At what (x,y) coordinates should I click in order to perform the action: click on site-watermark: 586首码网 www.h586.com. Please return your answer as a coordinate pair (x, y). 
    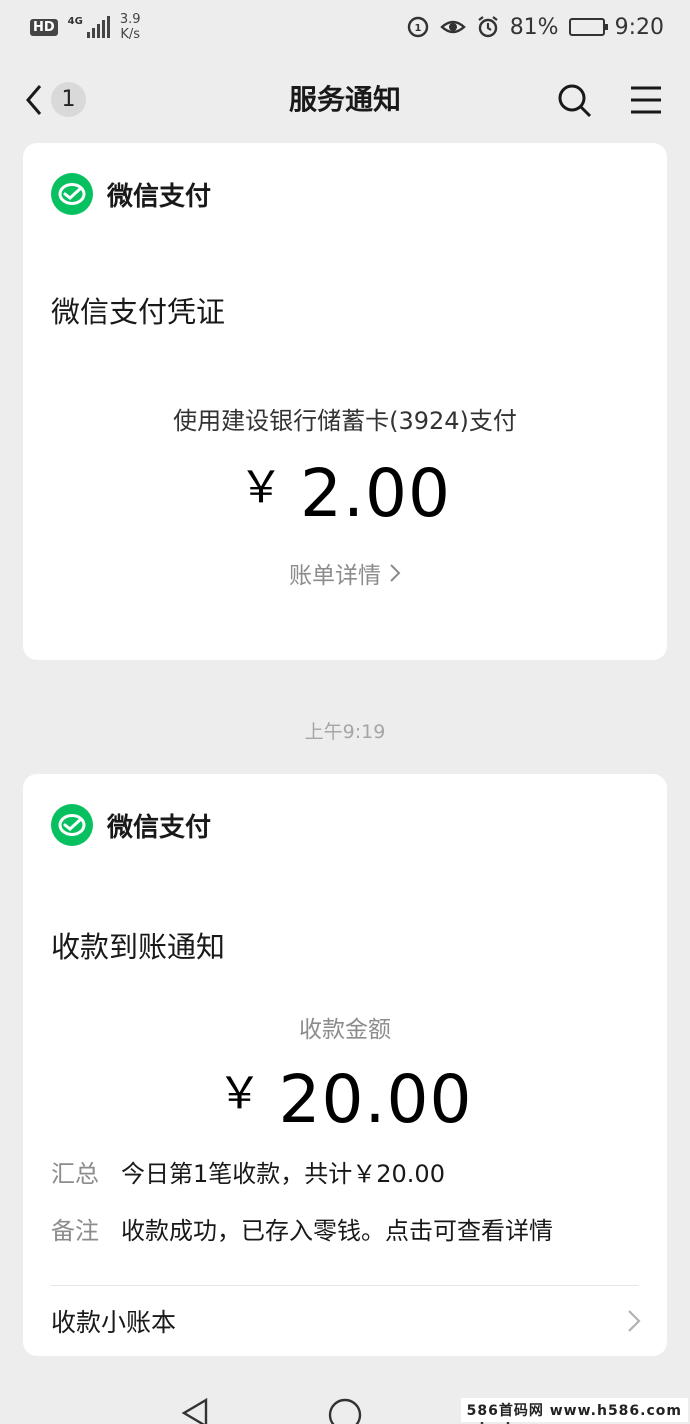
    Looking at the image, I should click on (574, 1410).